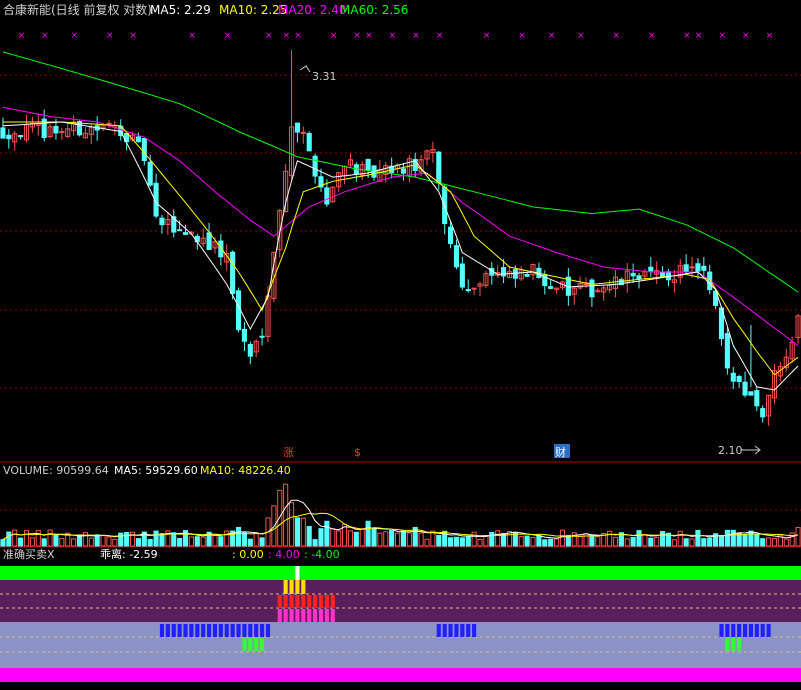 Image resolution: width=801 pixels, height=690 pixels. Describe the element at coordinates (288, 452) in the screenshot. I see `event-marker-up: 涨` at that location.